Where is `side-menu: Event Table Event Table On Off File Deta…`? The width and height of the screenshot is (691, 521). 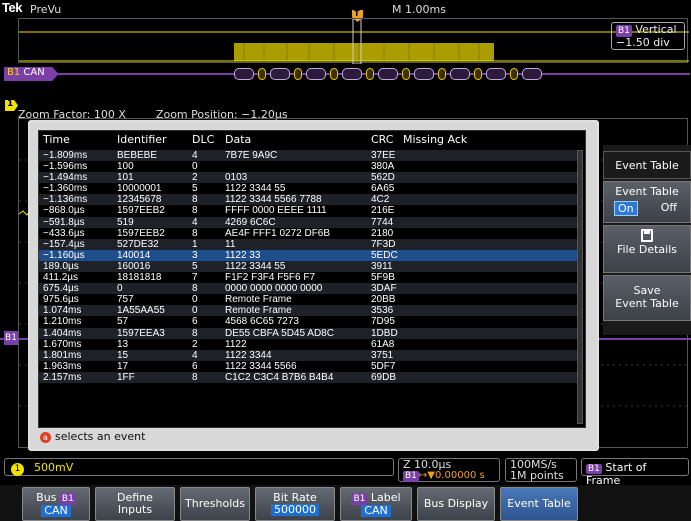
side-menu: Event Table Event Table On Off File Deta… is located at coordinates (647, 240).